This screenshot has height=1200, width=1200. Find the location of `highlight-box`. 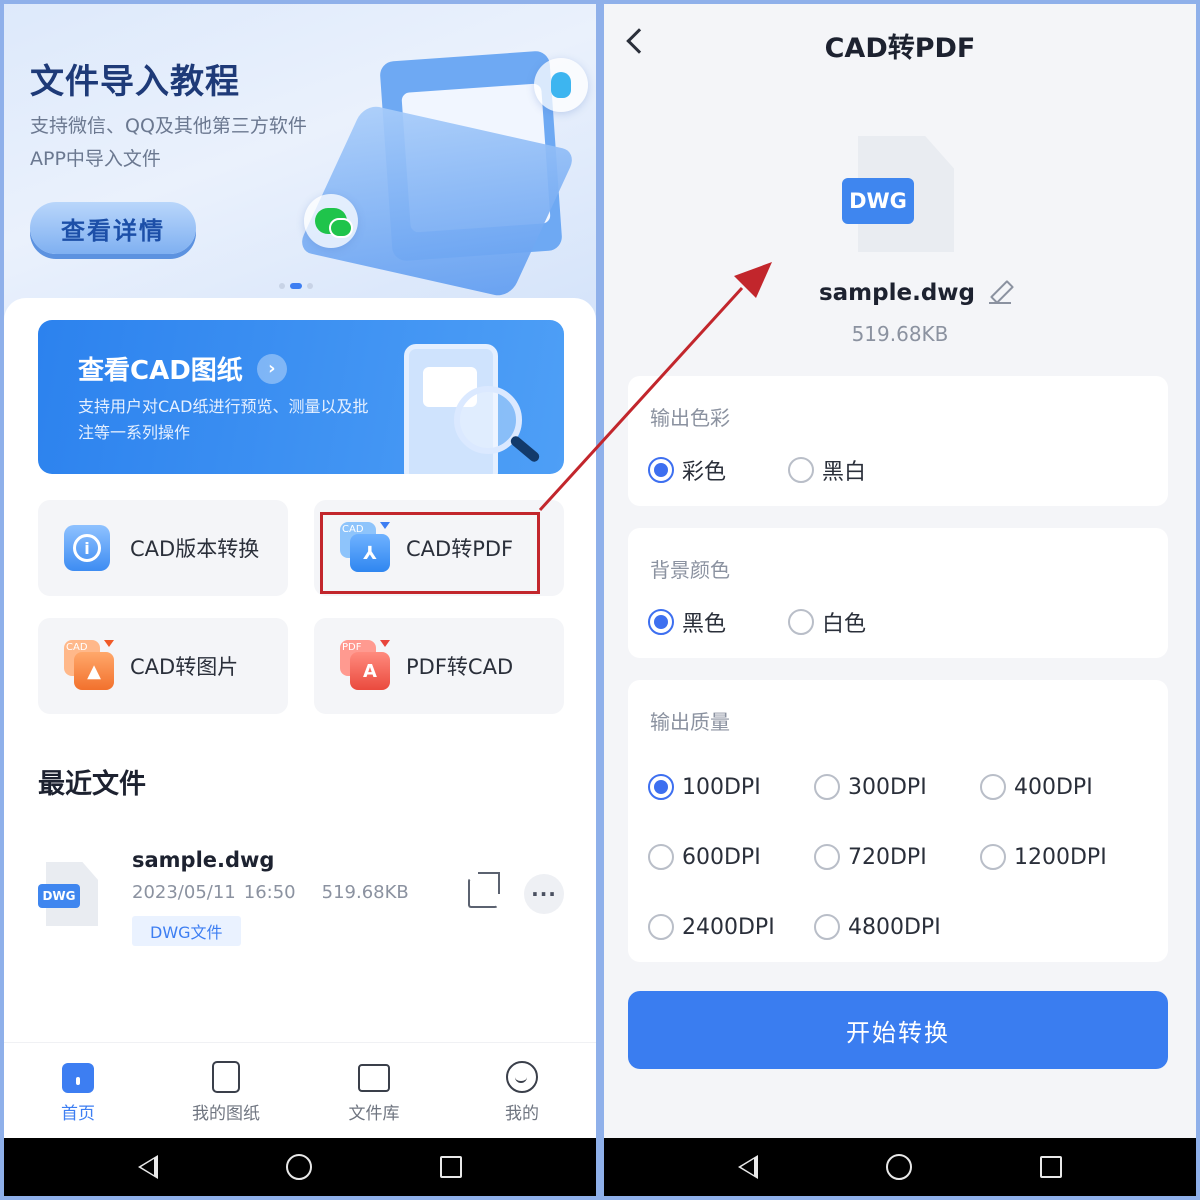

highlight-box is located at coordinates (430, 553).